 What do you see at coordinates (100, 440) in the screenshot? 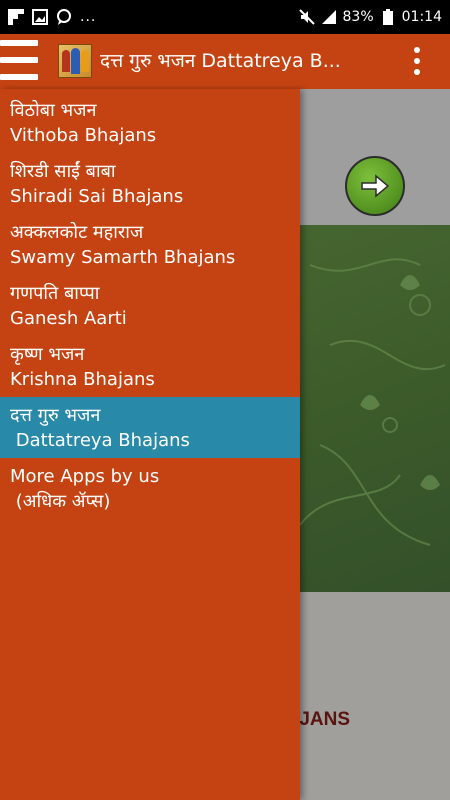
I see `nav-item-label-english: Dattatreya Bhajans` at bounding box center [100, 440].